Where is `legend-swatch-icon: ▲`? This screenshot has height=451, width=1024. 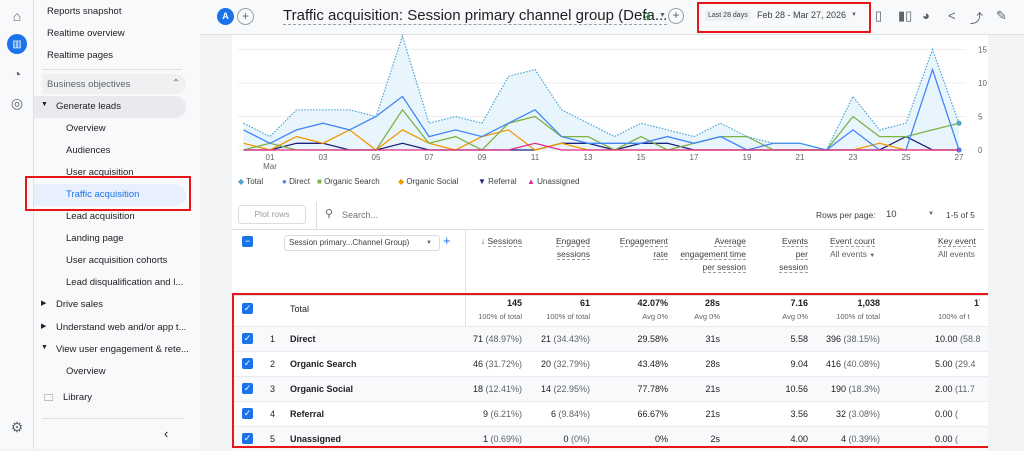 legend-swatch-icon: ▲ is located at coordinates (532, 181).